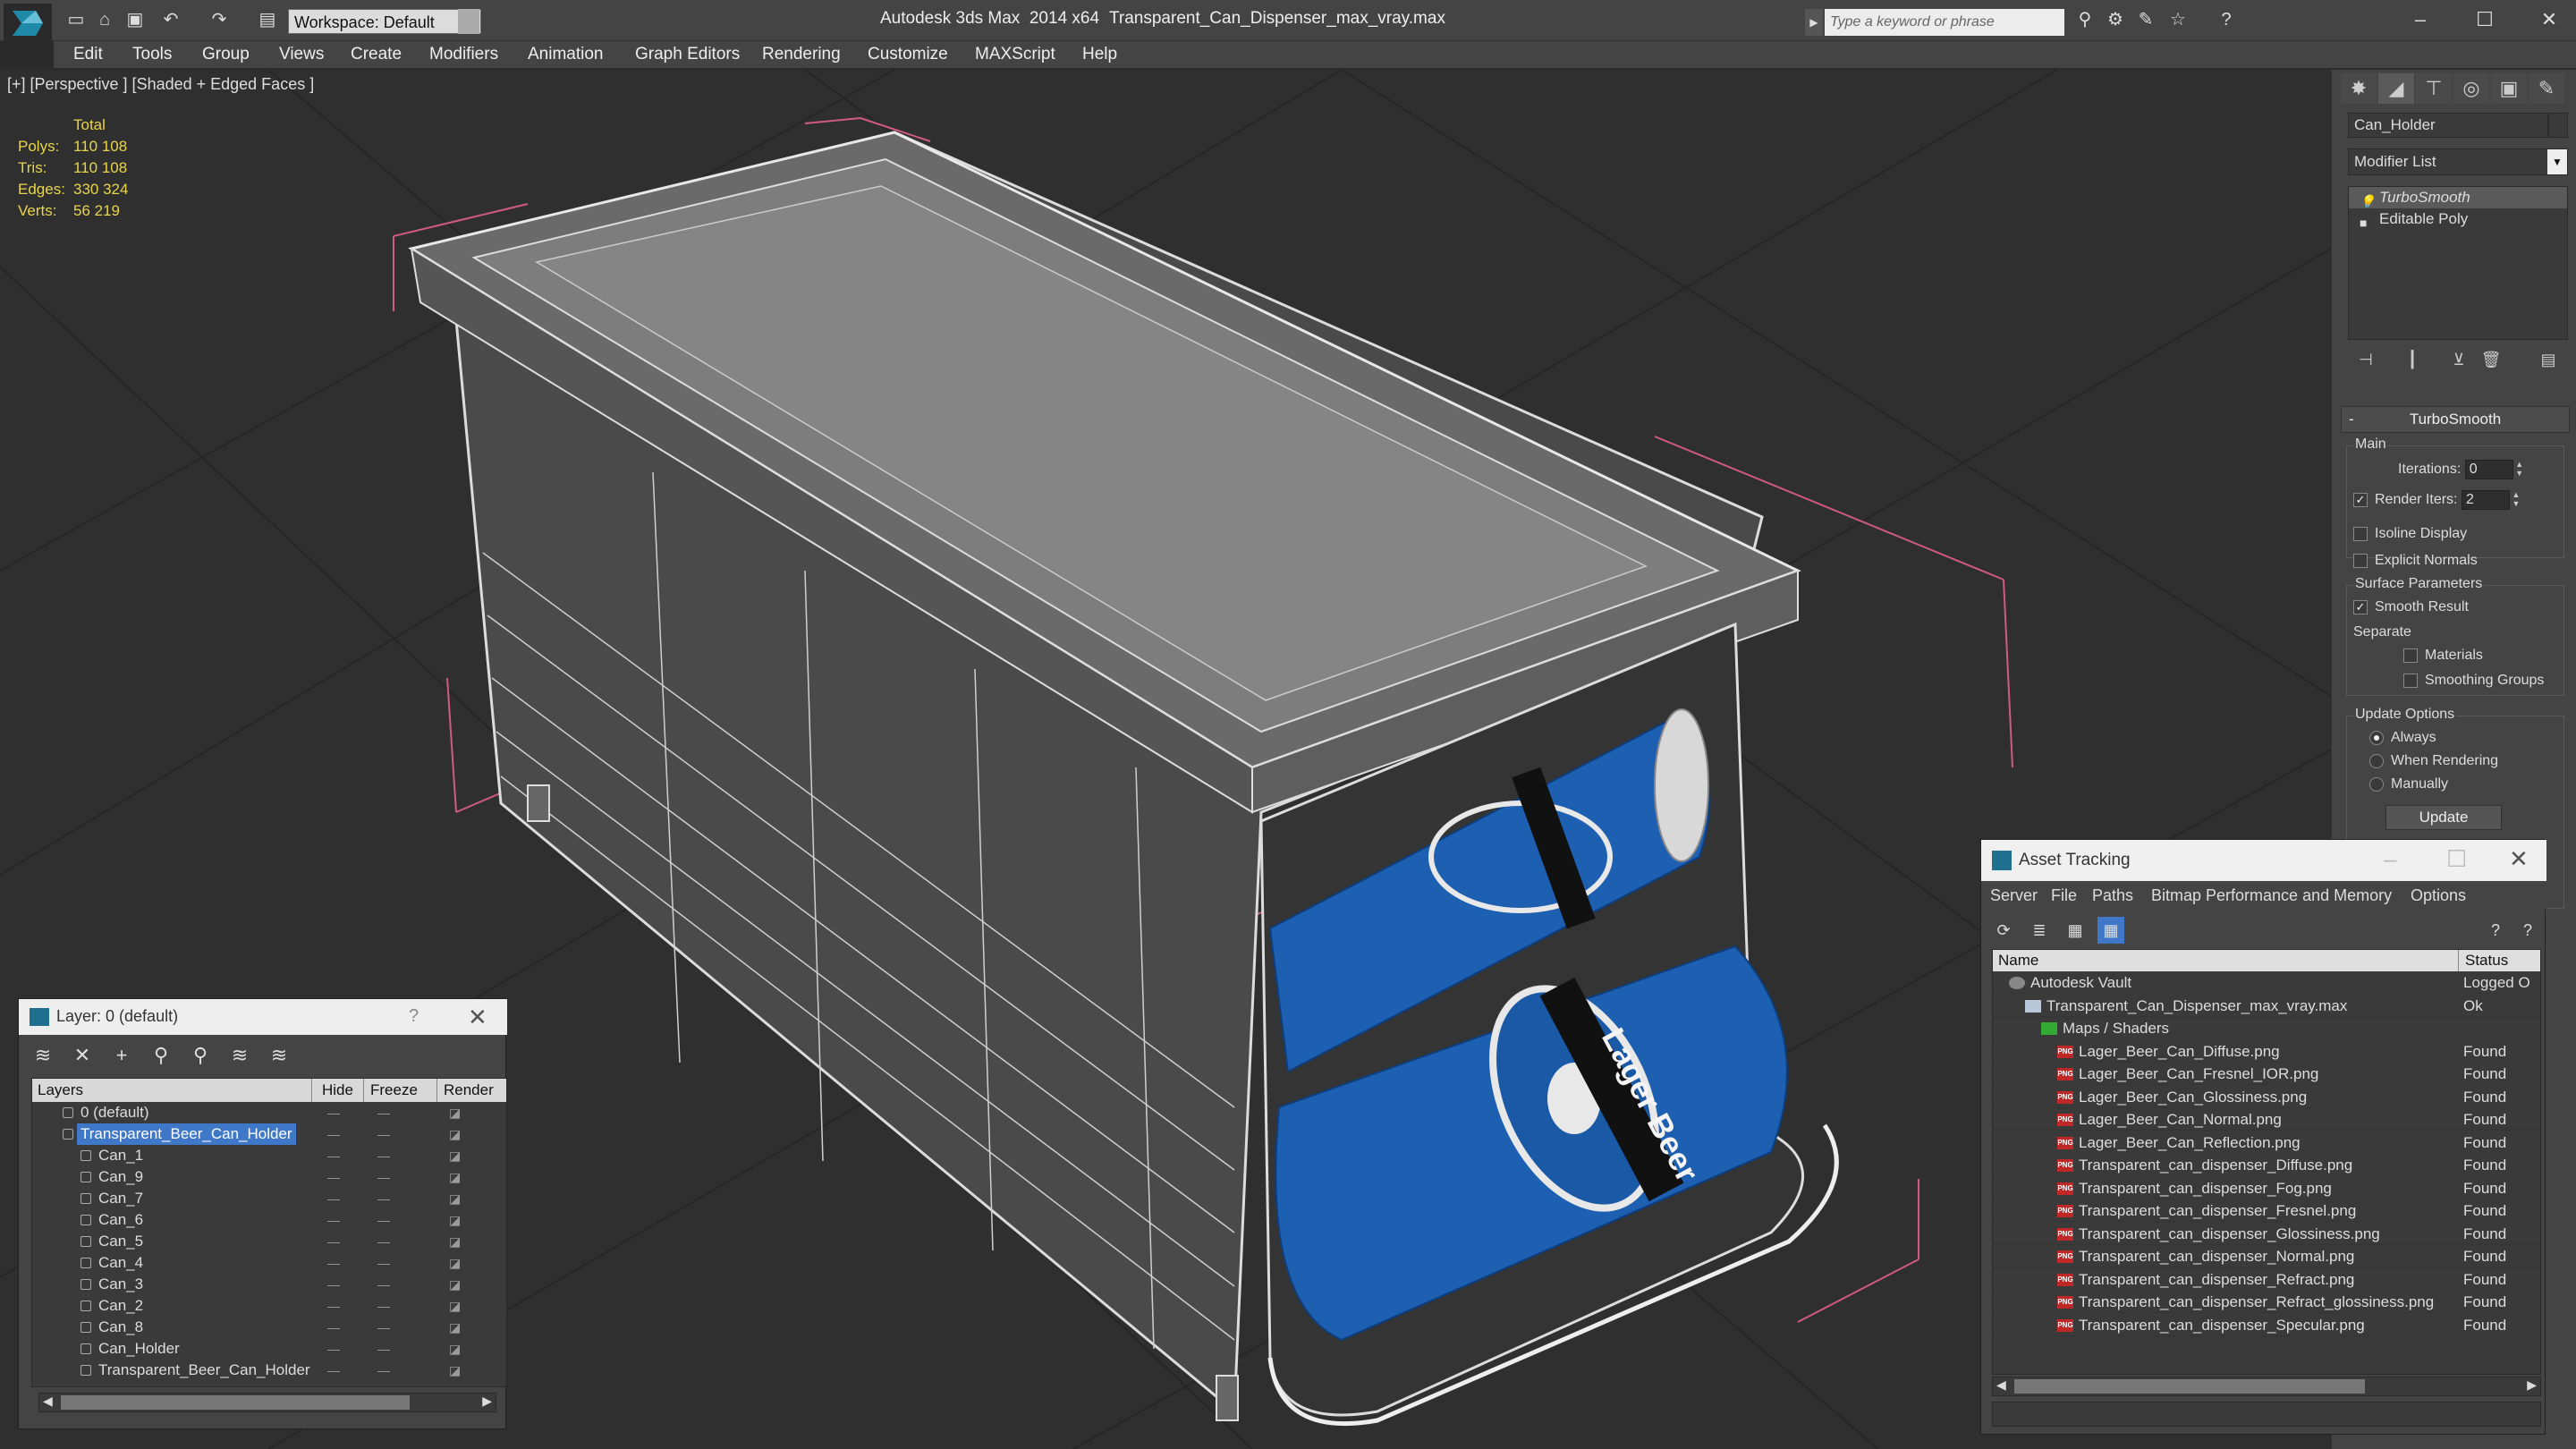 Image resolution: width=2576 pixels, height=1449 pixels. I want to click on render-iters-checkbox: ✓, so click(2360, 500).